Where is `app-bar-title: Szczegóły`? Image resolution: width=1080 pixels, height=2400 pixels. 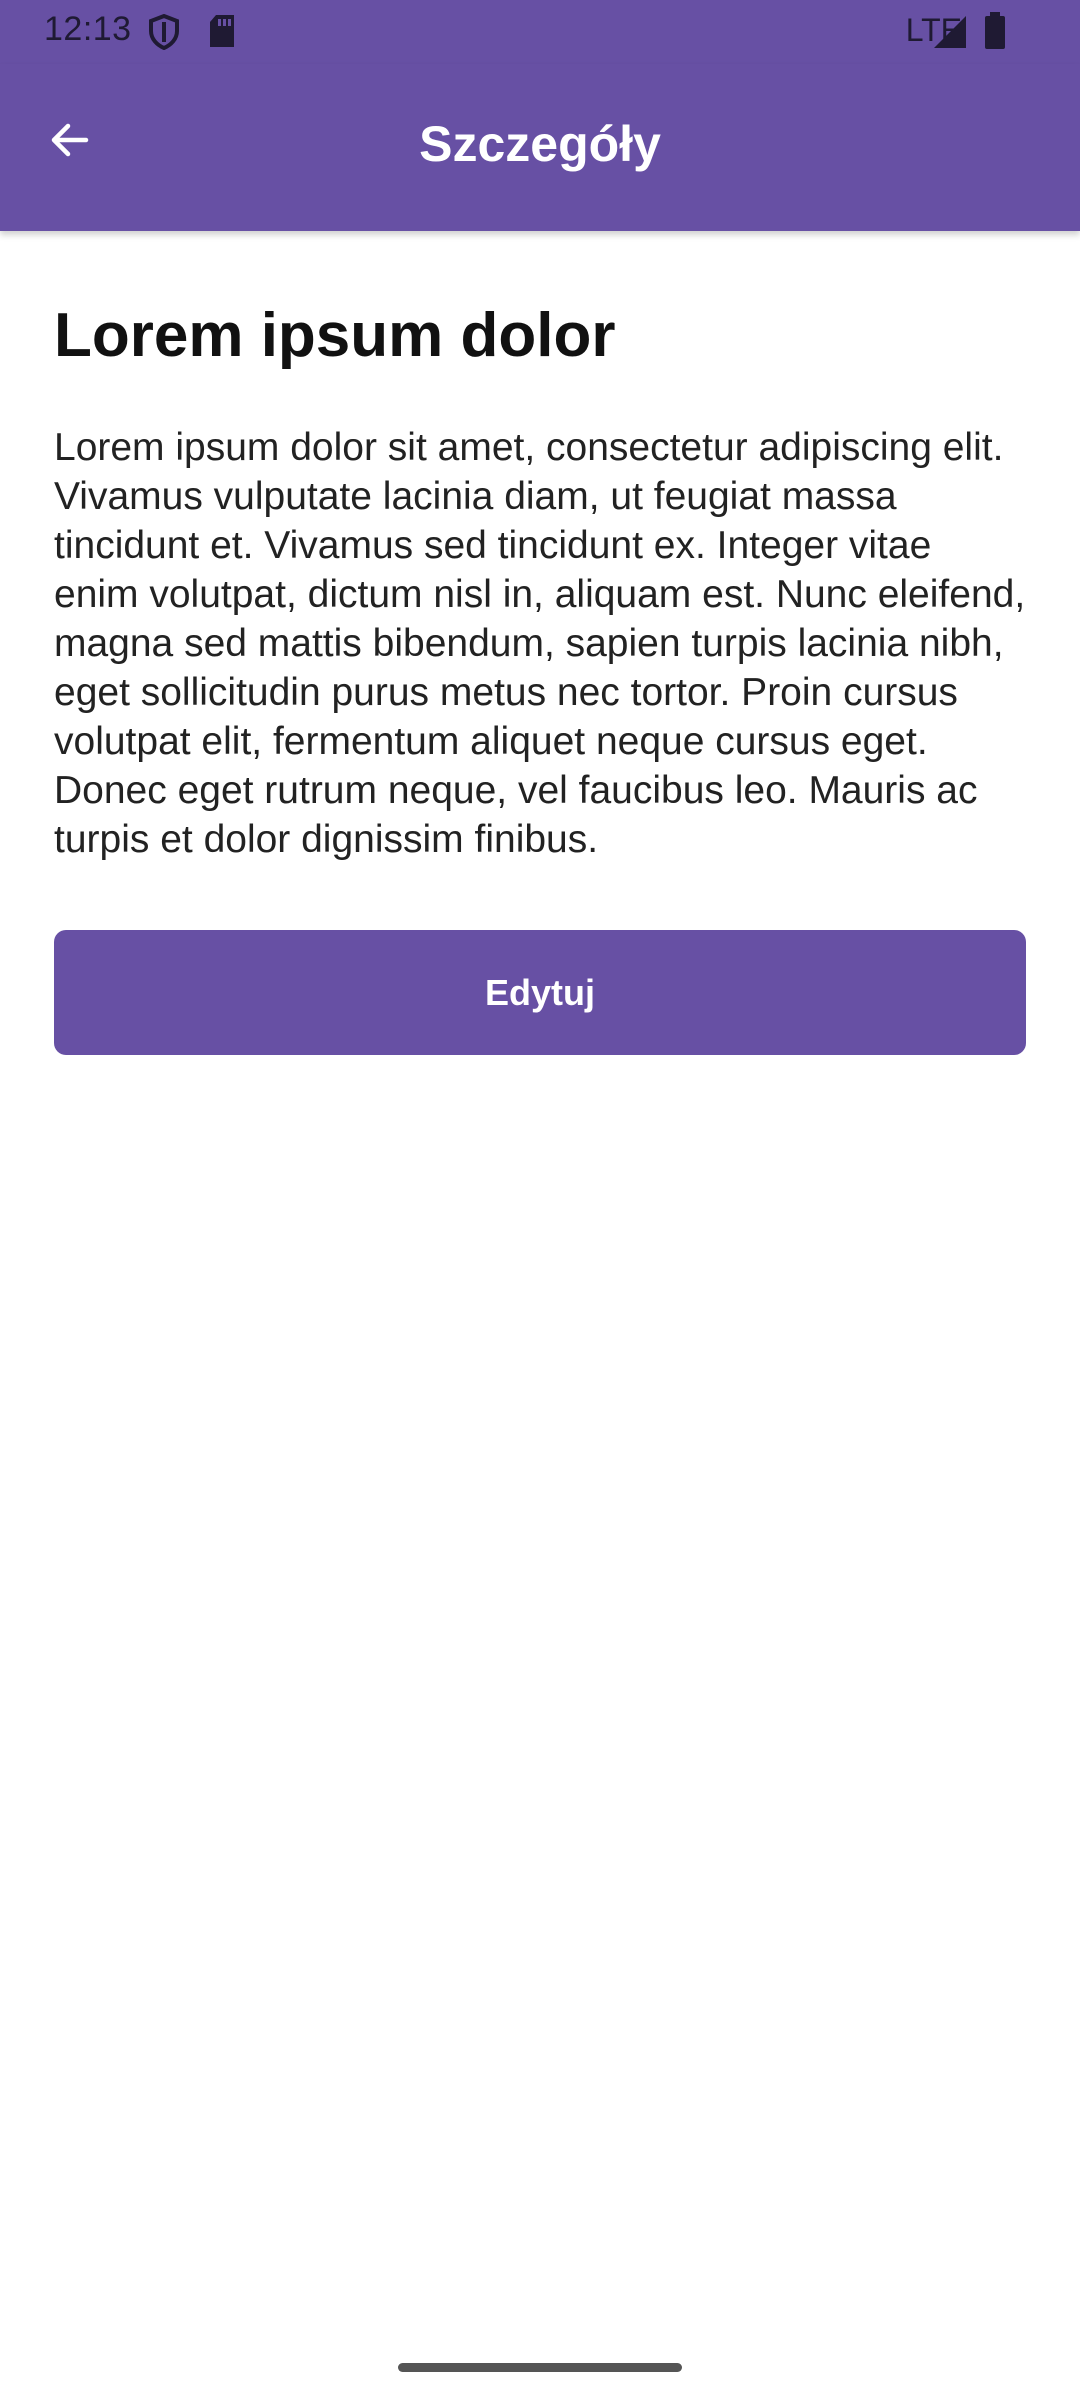 app-bar-title: Szczegóły is located at coordinates (540, 144).